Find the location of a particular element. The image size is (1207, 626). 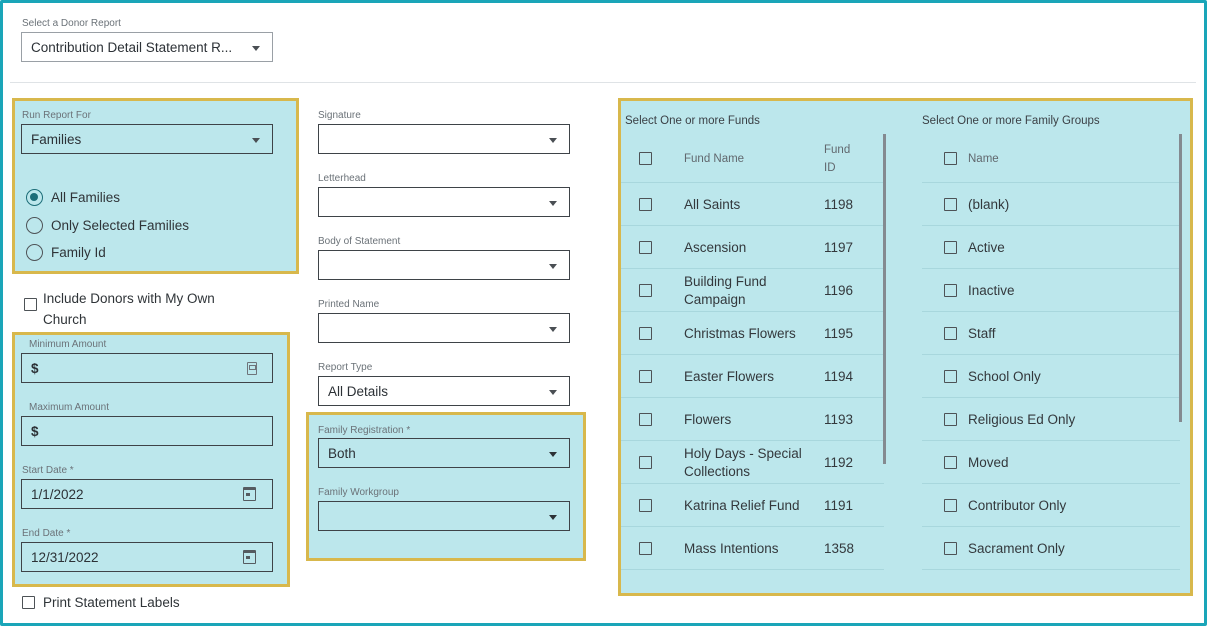

radio-label: Family Id is located at coordinates (78, 252).